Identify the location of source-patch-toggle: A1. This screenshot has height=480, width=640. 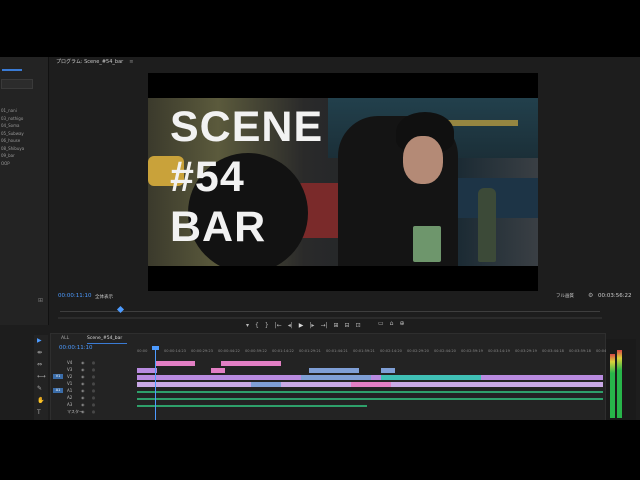
(58, 390).